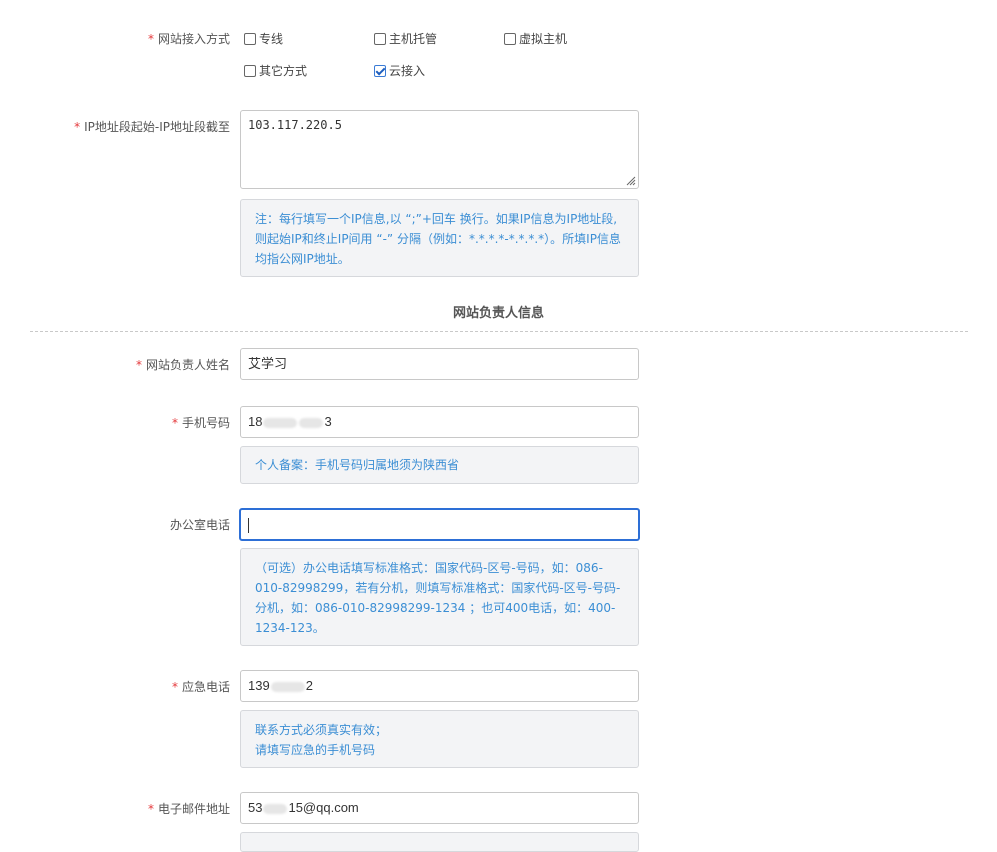 The height and width of the screenshot is (852, 997). What do you see at coordinates (188, 39) in the screenshot?
I see `access-method-label: * 网站接入方式` at bounding box center [188, 39].